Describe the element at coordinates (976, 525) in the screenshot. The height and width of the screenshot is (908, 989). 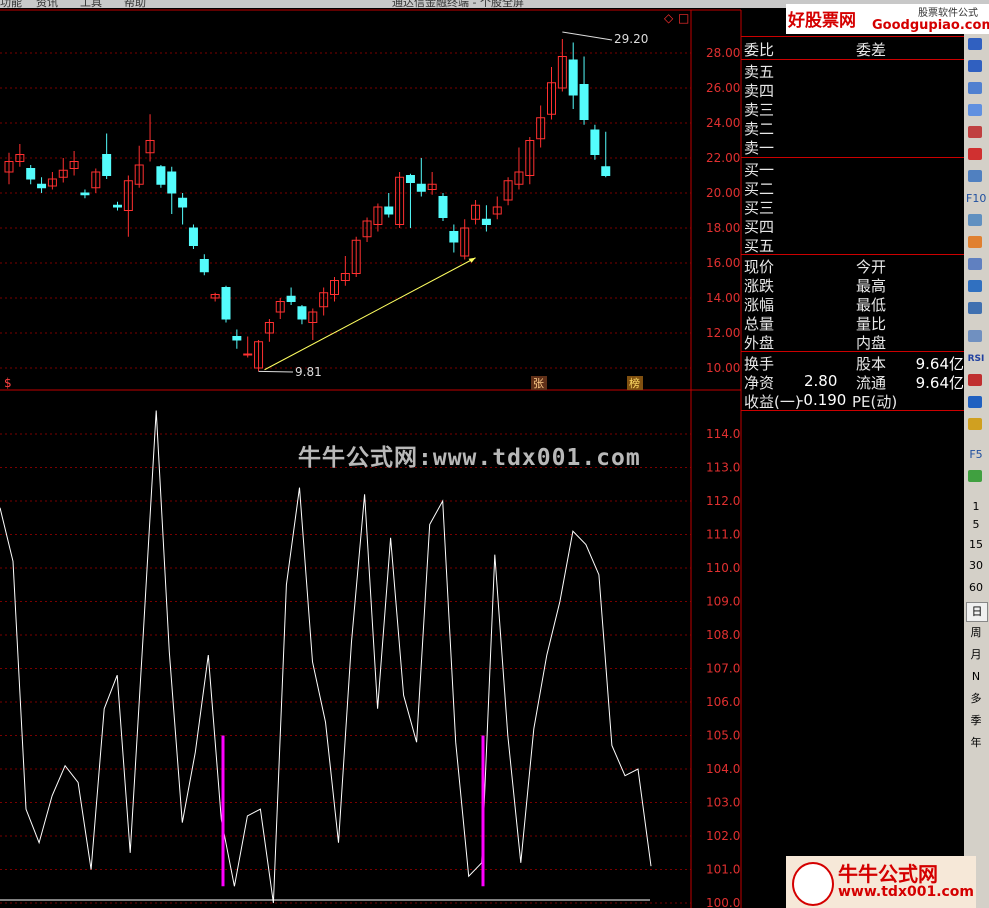
I see `period-5: 5` at that location.